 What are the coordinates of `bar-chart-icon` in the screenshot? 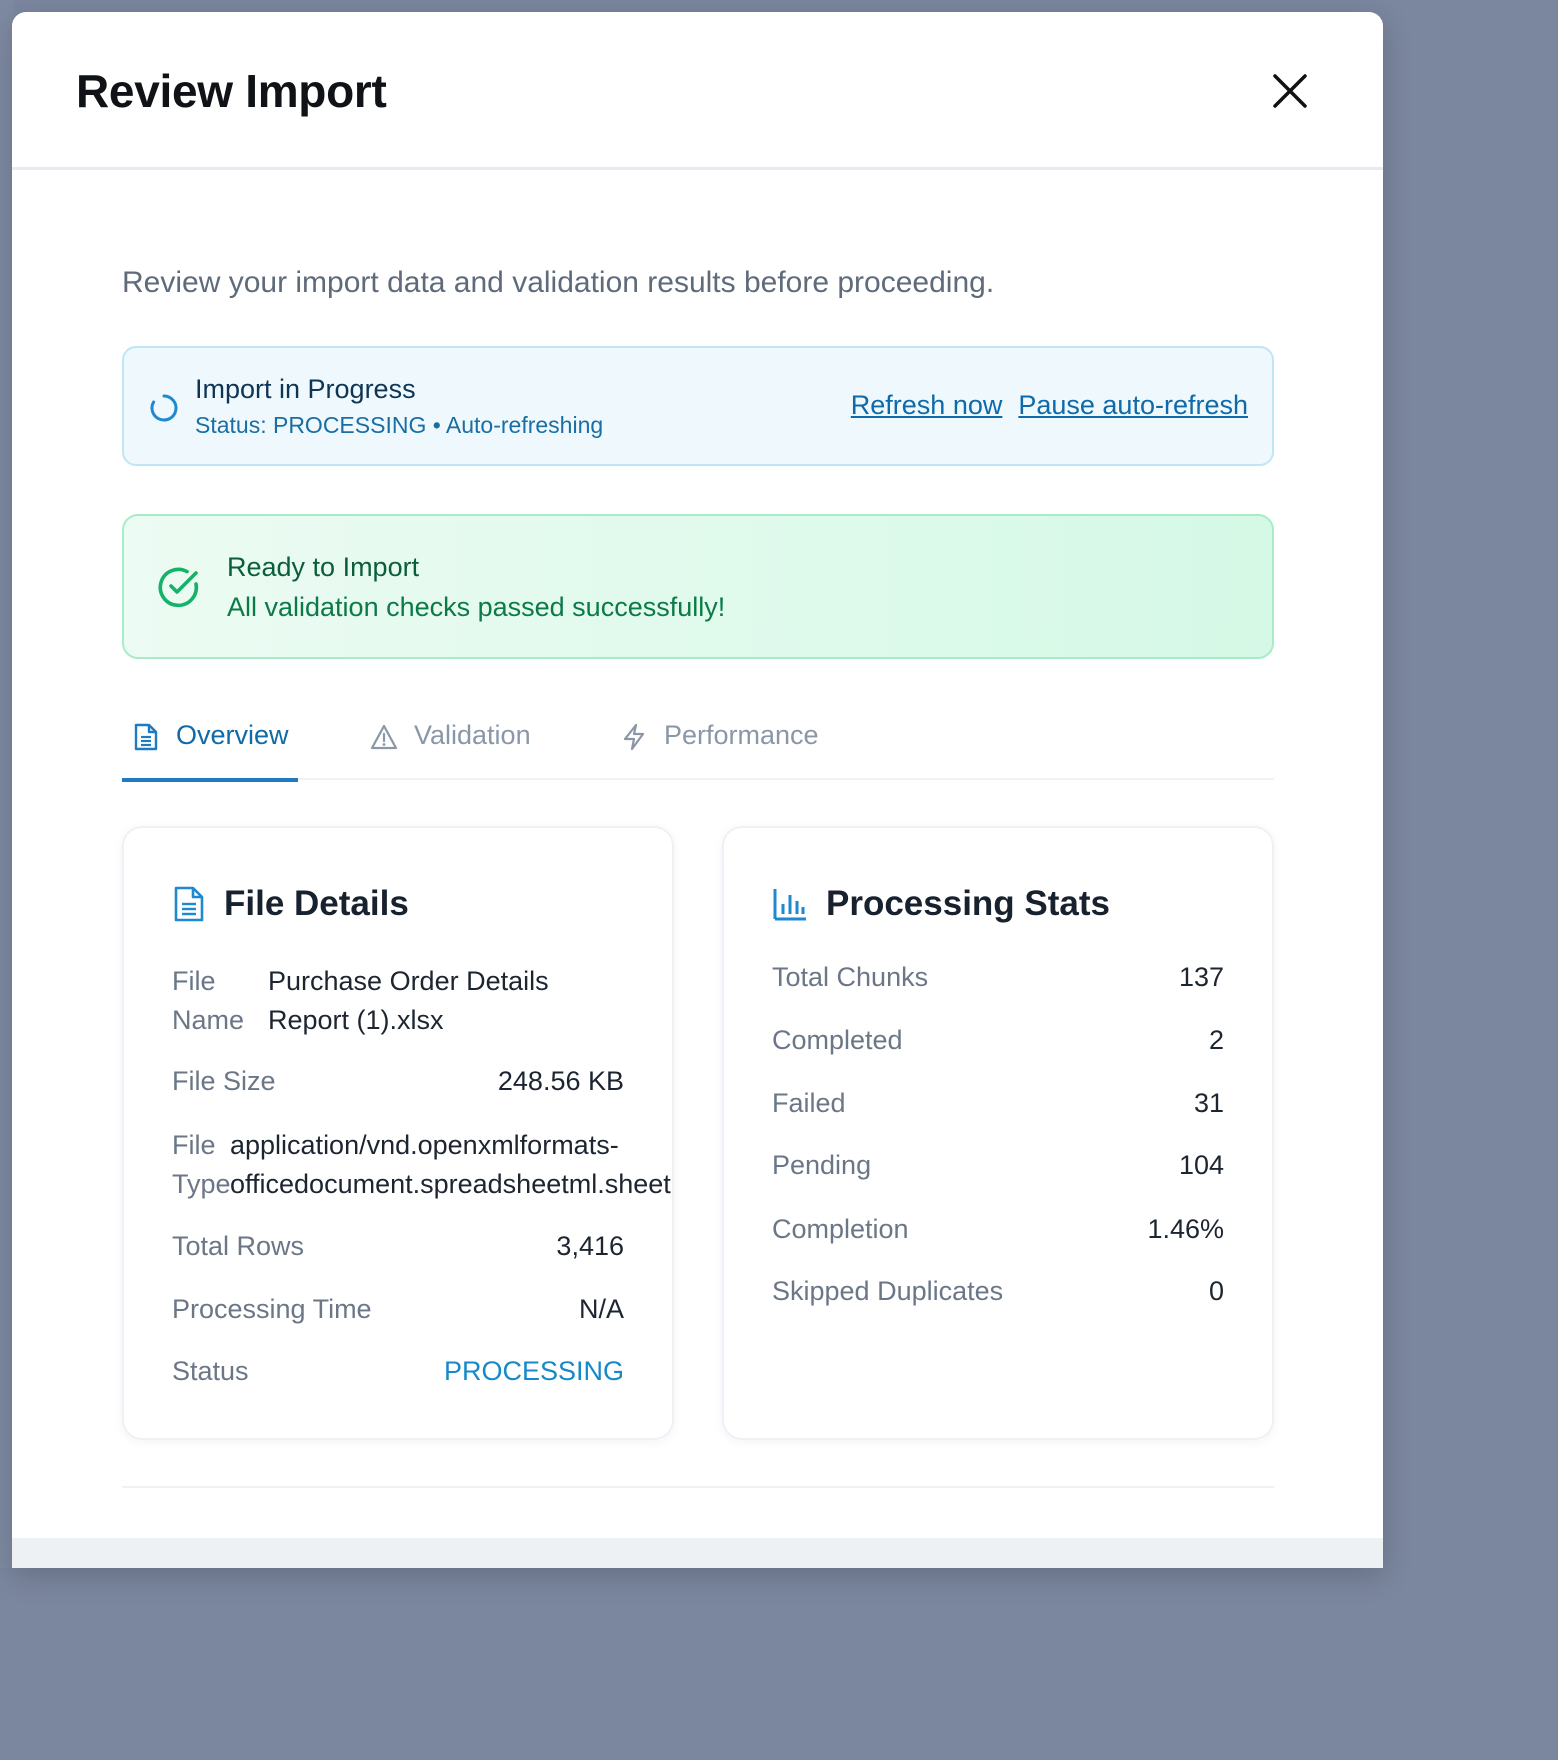 It's located at (789, 905).